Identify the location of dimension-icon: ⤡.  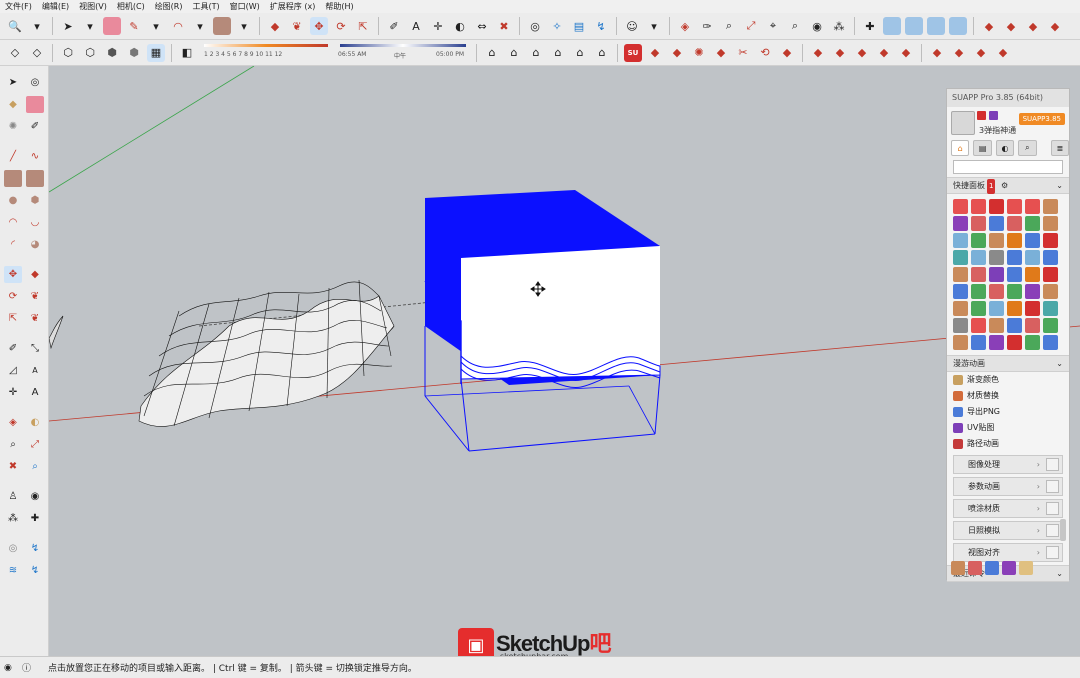
(35, 348).